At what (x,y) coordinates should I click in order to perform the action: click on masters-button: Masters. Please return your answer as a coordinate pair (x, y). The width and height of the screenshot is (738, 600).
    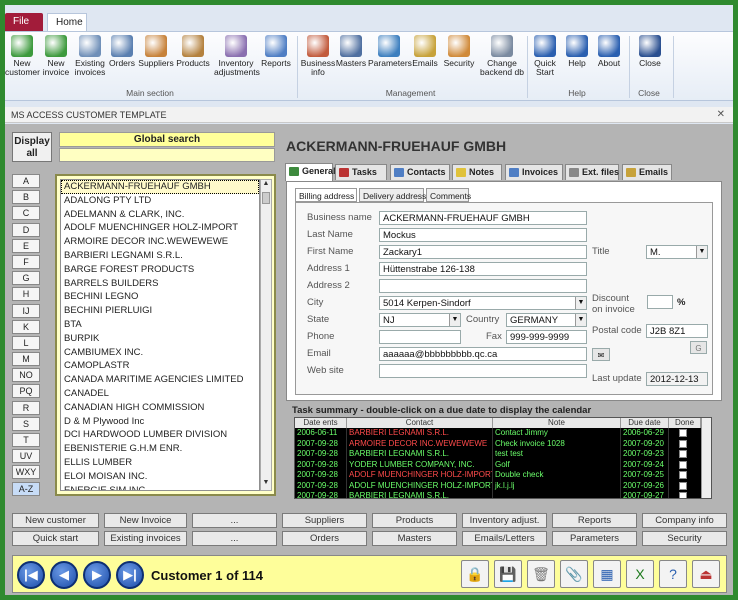
    Looking at the image, I should click on (351, 51).